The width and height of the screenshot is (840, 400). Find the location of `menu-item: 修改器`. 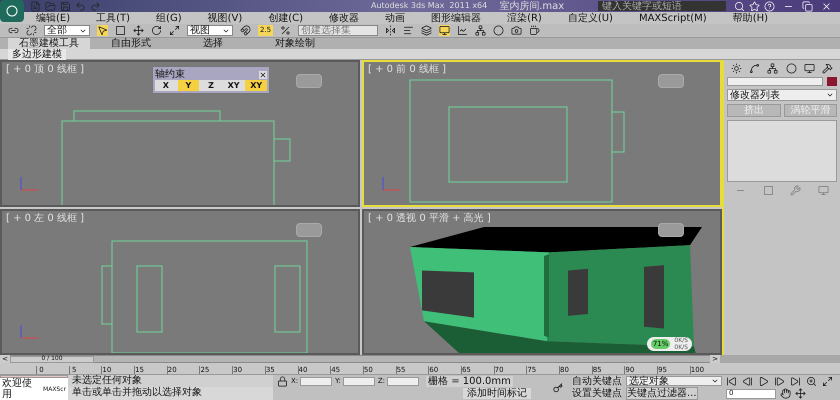

menu-item: 修改器 is located at coordinates (344, 18).